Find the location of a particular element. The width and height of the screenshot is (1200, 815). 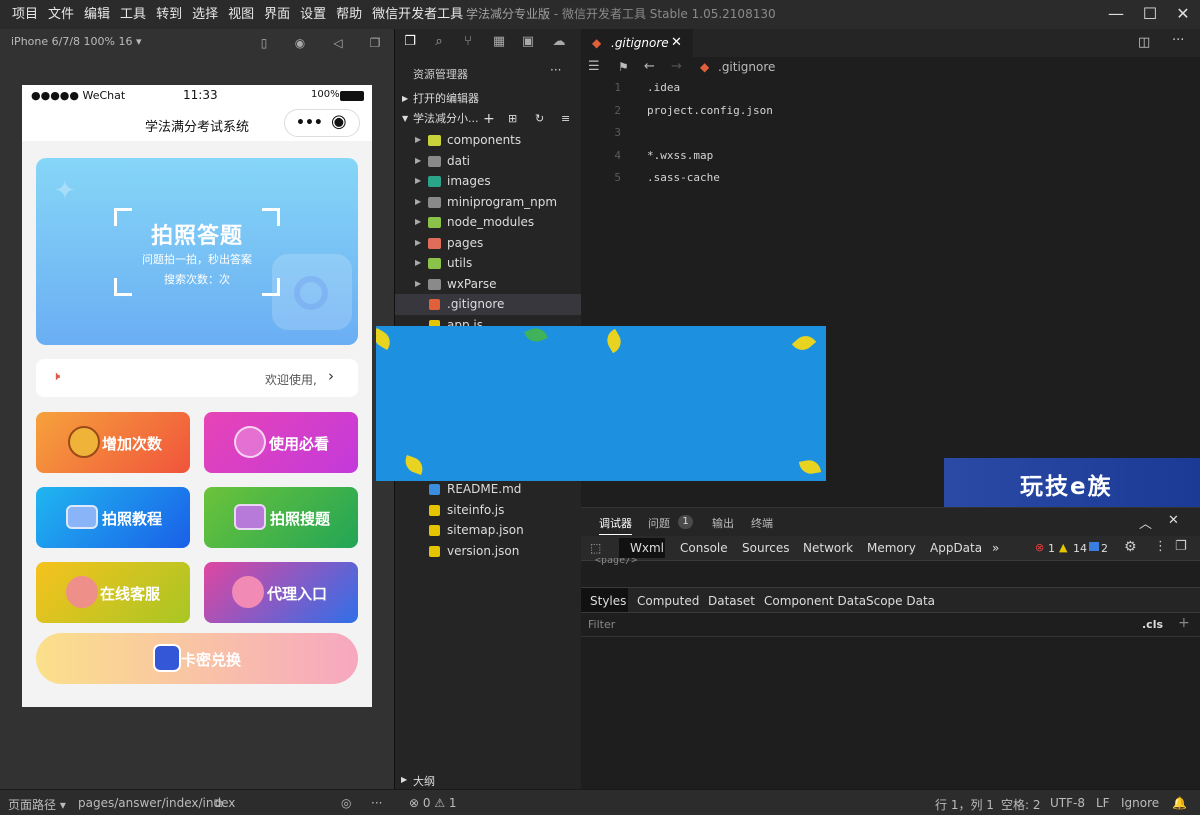

warning-count: 14 is located at coordinates (1080, 548).